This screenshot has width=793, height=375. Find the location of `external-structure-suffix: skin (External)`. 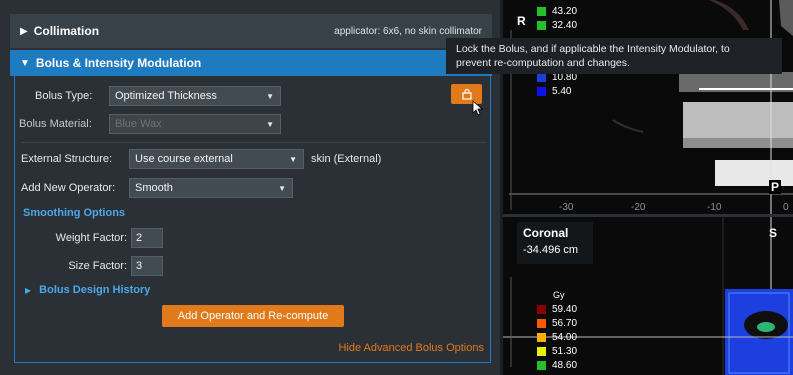

external-structure-suffix: skin (External) is located at coordinates (346, 159).